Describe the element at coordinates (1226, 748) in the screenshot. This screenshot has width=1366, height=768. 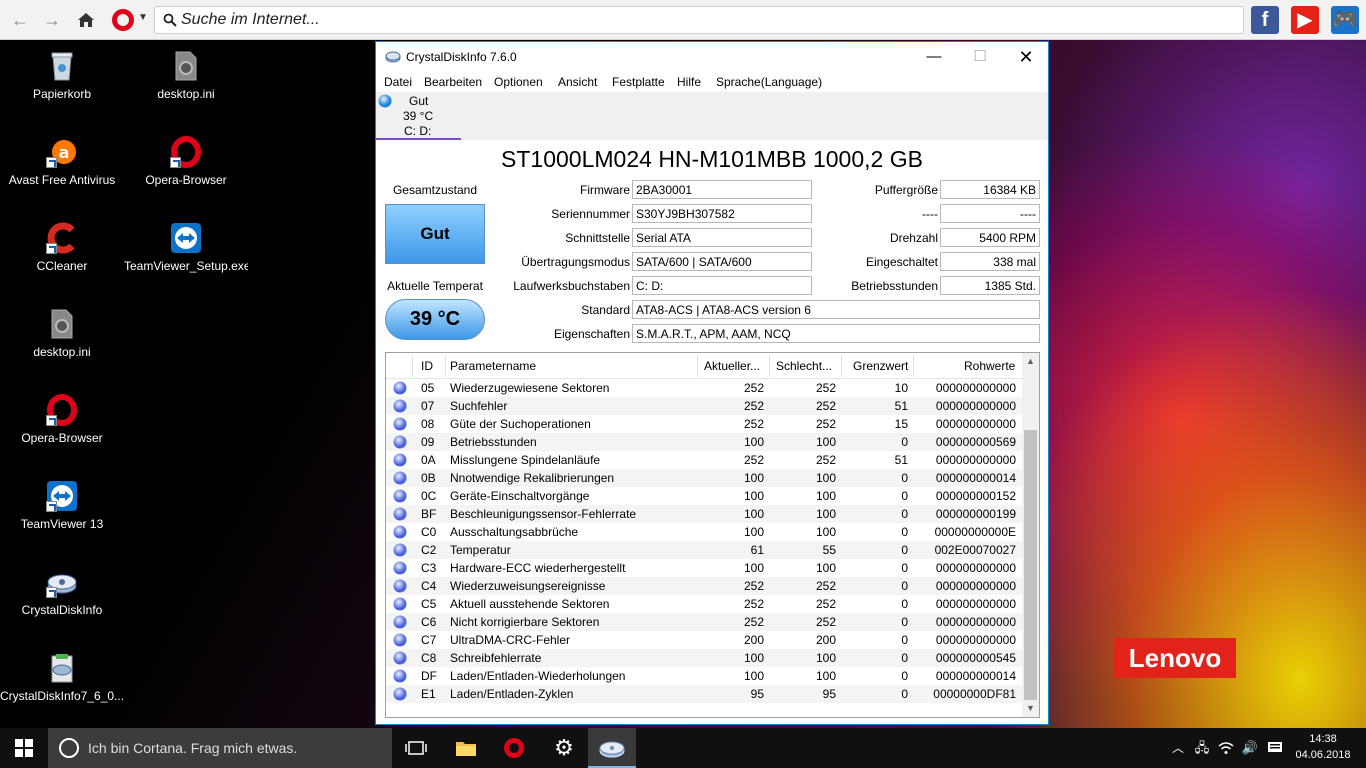
I see `wifi-icon` at that location.